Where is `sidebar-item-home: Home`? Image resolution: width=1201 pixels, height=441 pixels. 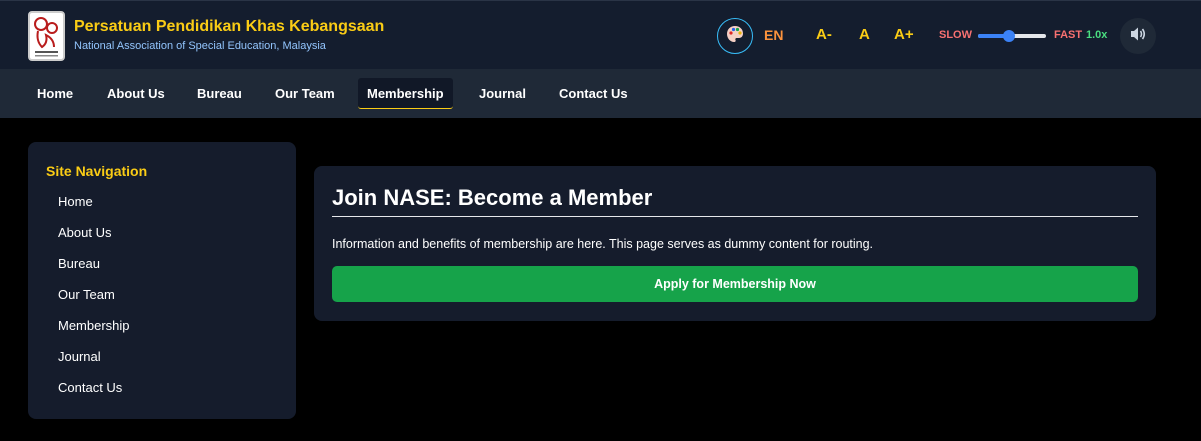
sidebar-item-home: Home is located at coordinates (75, 201).